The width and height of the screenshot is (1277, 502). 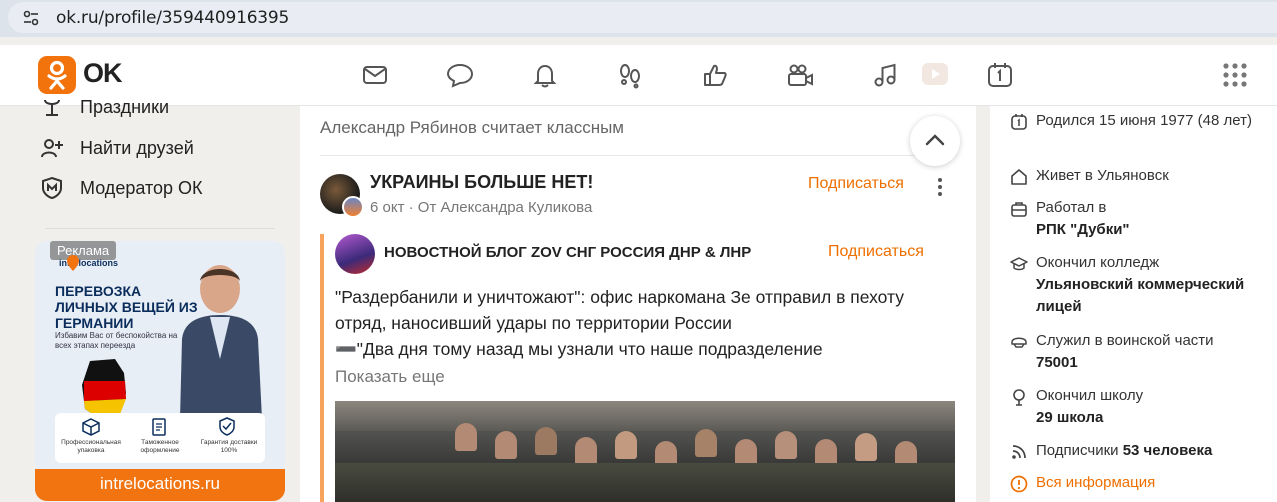 I want to click on logo-text: OK, so click(x=102, y=73).